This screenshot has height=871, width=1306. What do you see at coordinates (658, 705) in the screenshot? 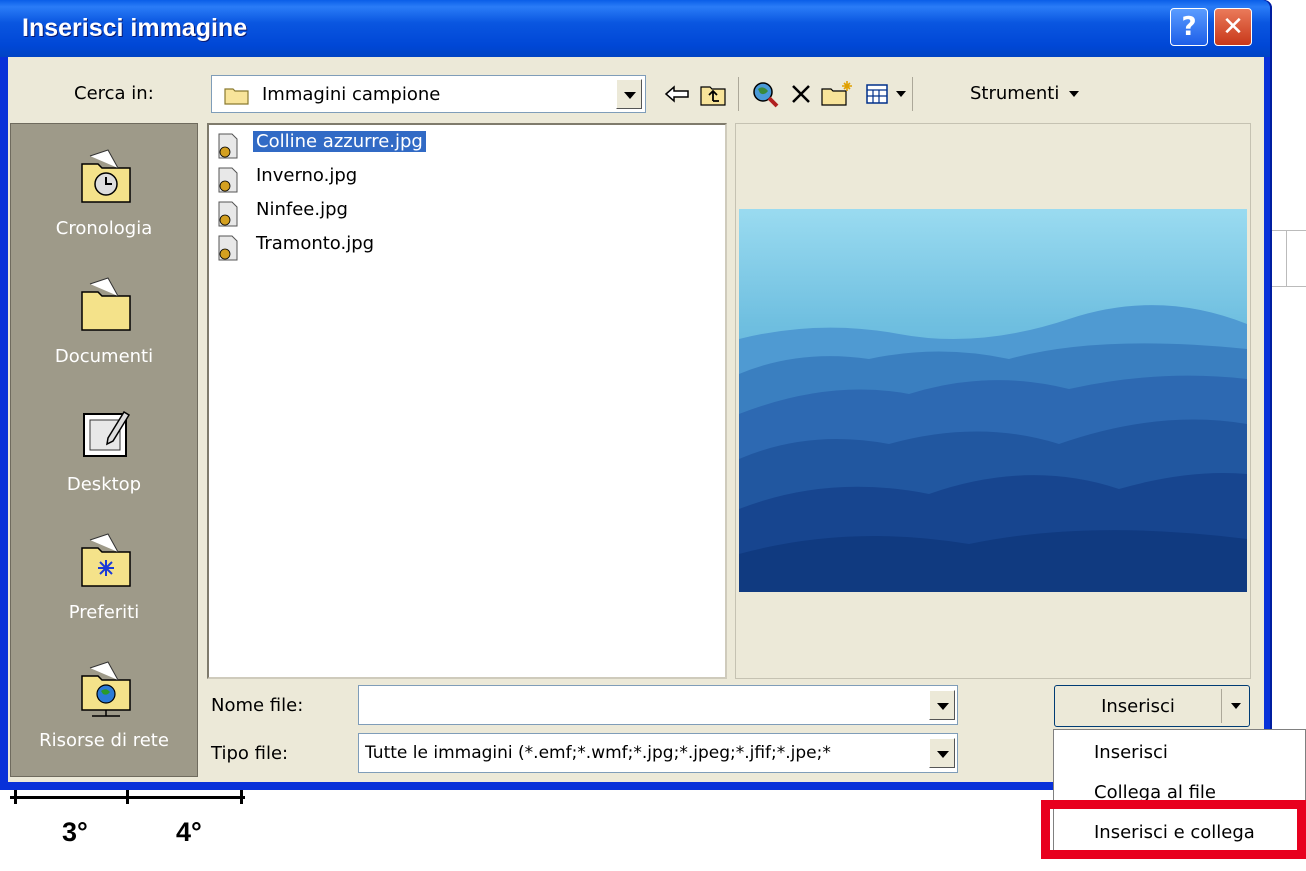
I see `file-name-input` at bounding box center [658, 705].